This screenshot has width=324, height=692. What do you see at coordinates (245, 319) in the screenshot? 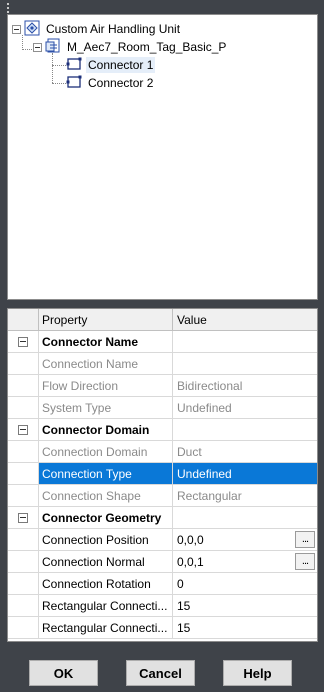
I see `column-header-value: Value` at bounding box center [245, 319].